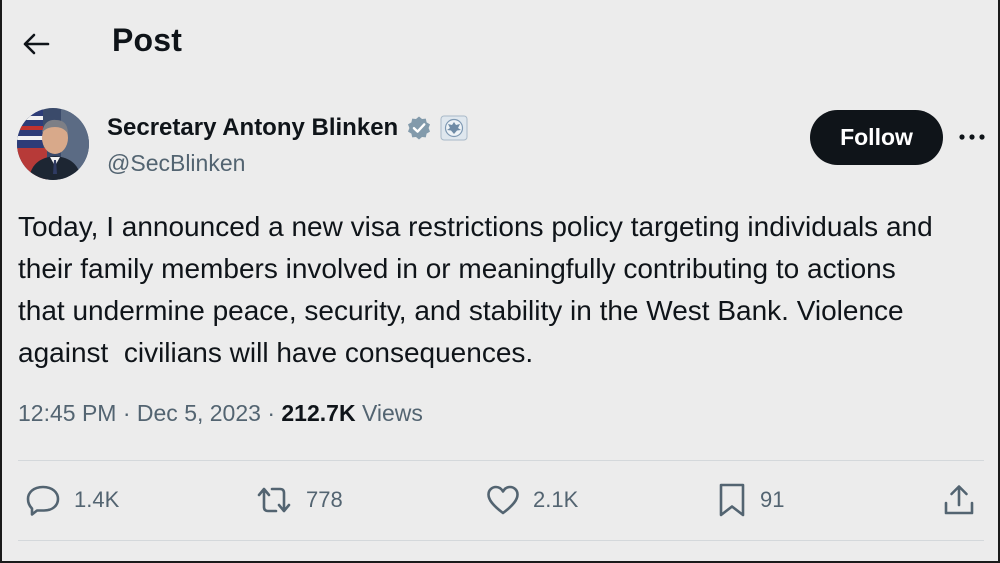 The height and width of the screenshot is (563, 1000). What do you see at coordinates (503, 500) in the screenshot?
I see `heart-icon` at bounding box center [503, 500].